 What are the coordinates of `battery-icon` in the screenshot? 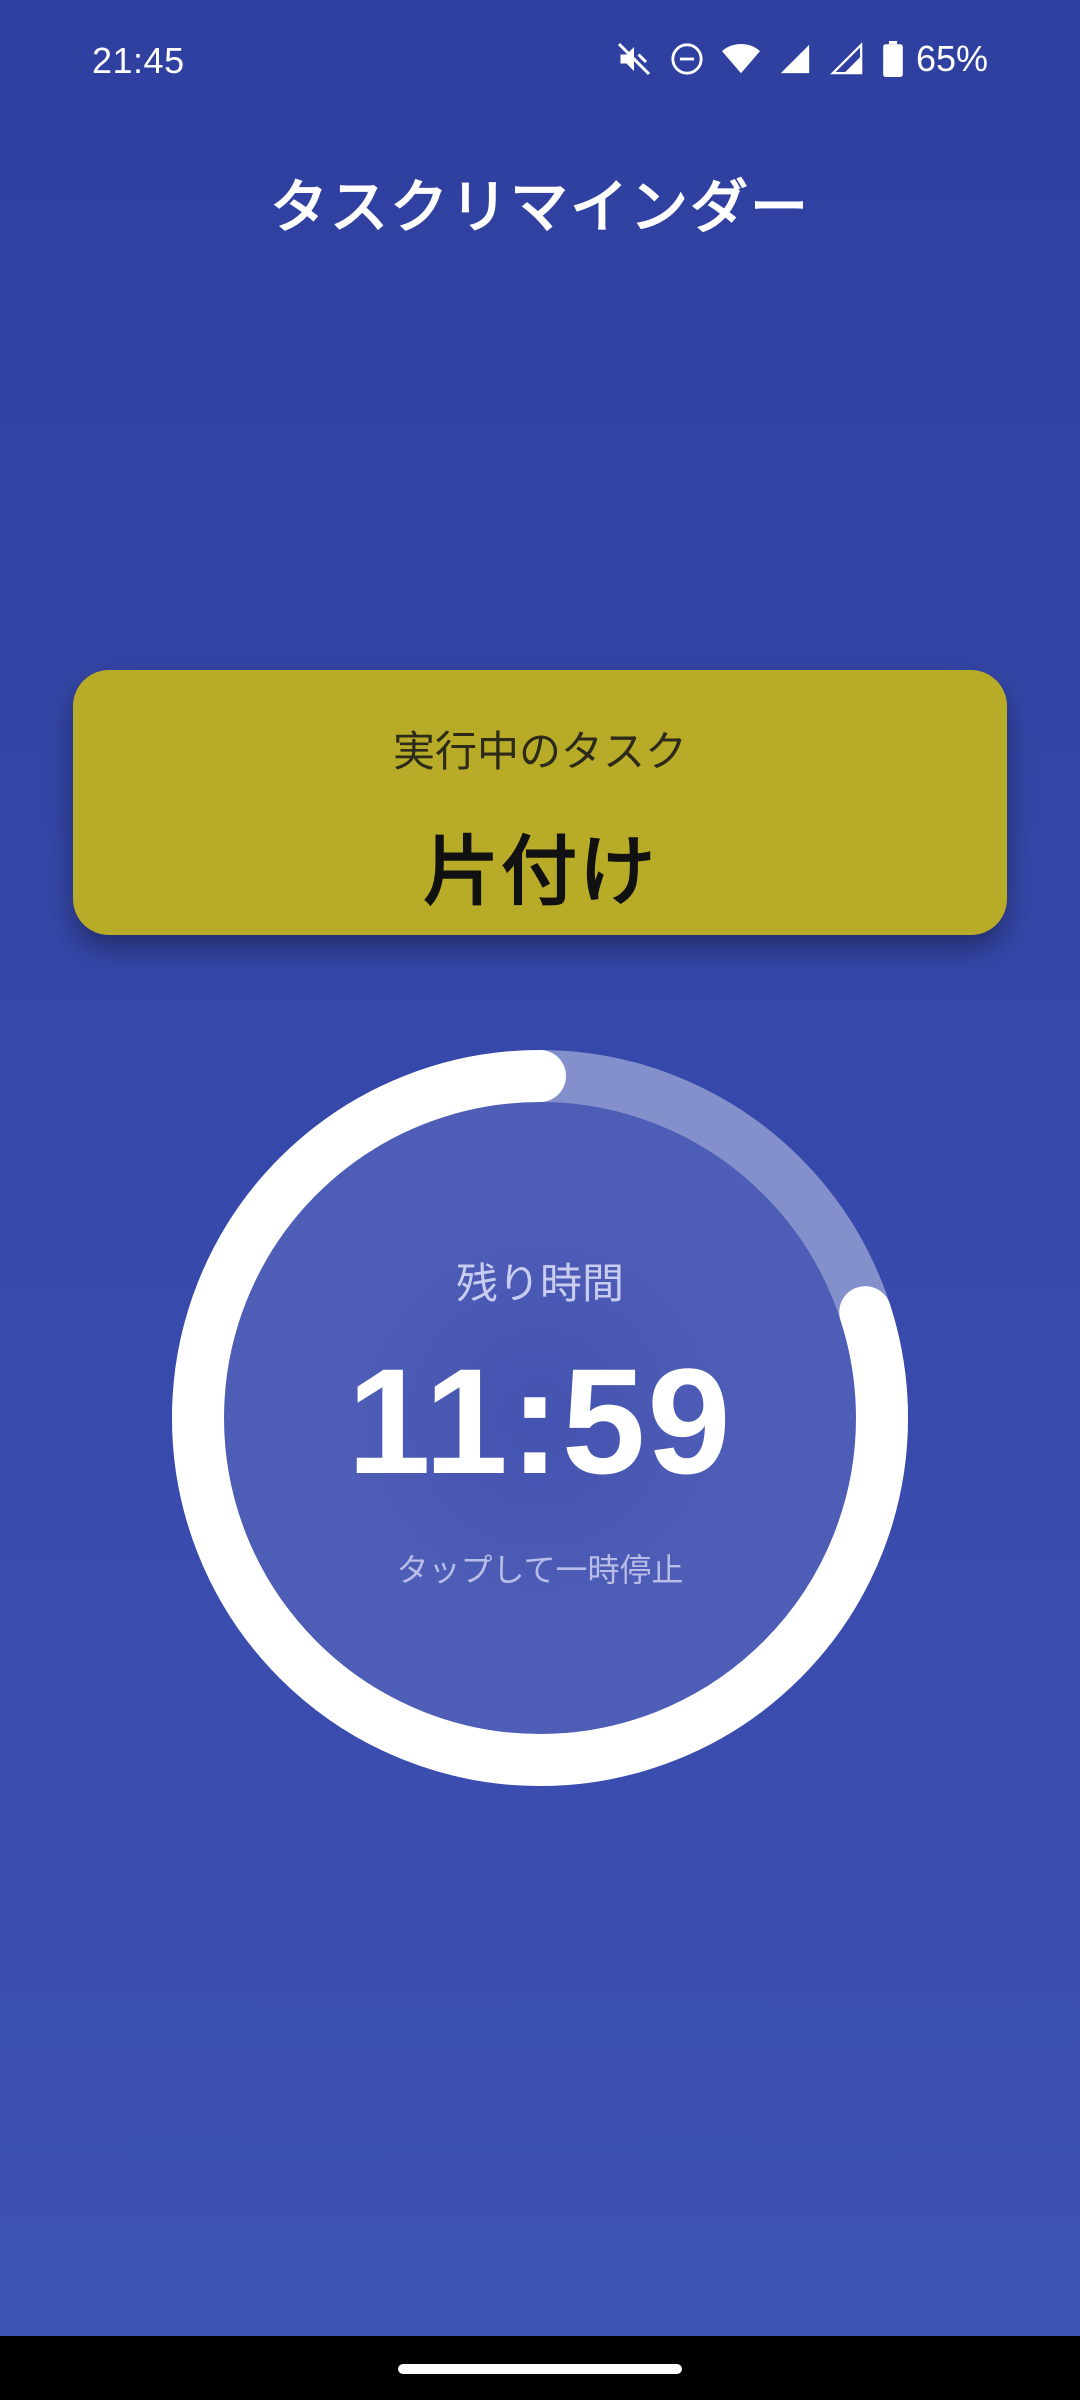 It's located at (893, 59).